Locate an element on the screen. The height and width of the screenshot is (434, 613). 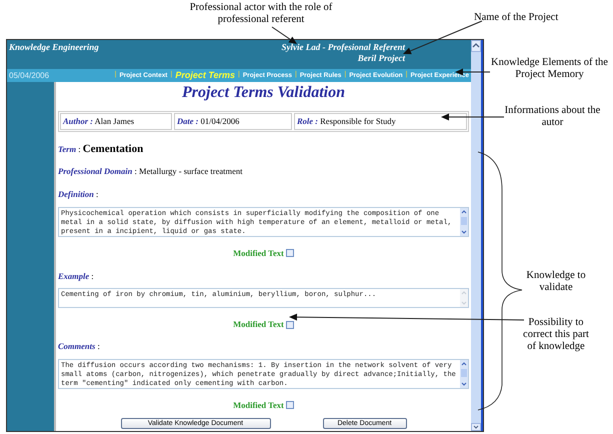
annotation-text: Professional actor with the role of professional referent is located at coordinates (261, 14).